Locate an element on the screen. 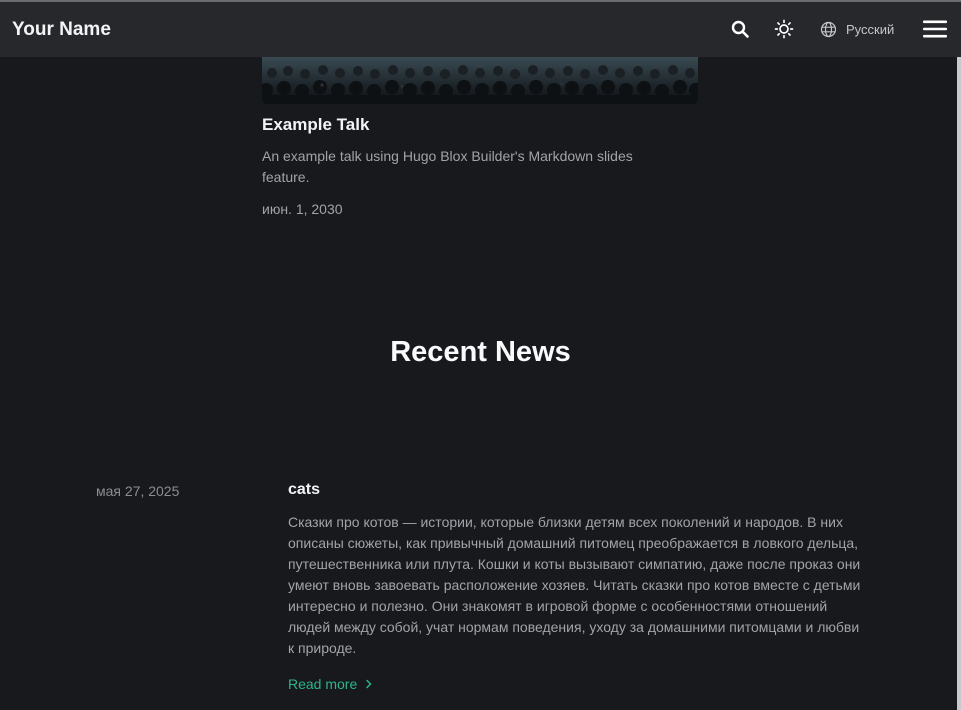 This screenshot has width=961, height=710. news-item-date: мая 27, 2025 is located at coordinates (138, 491).